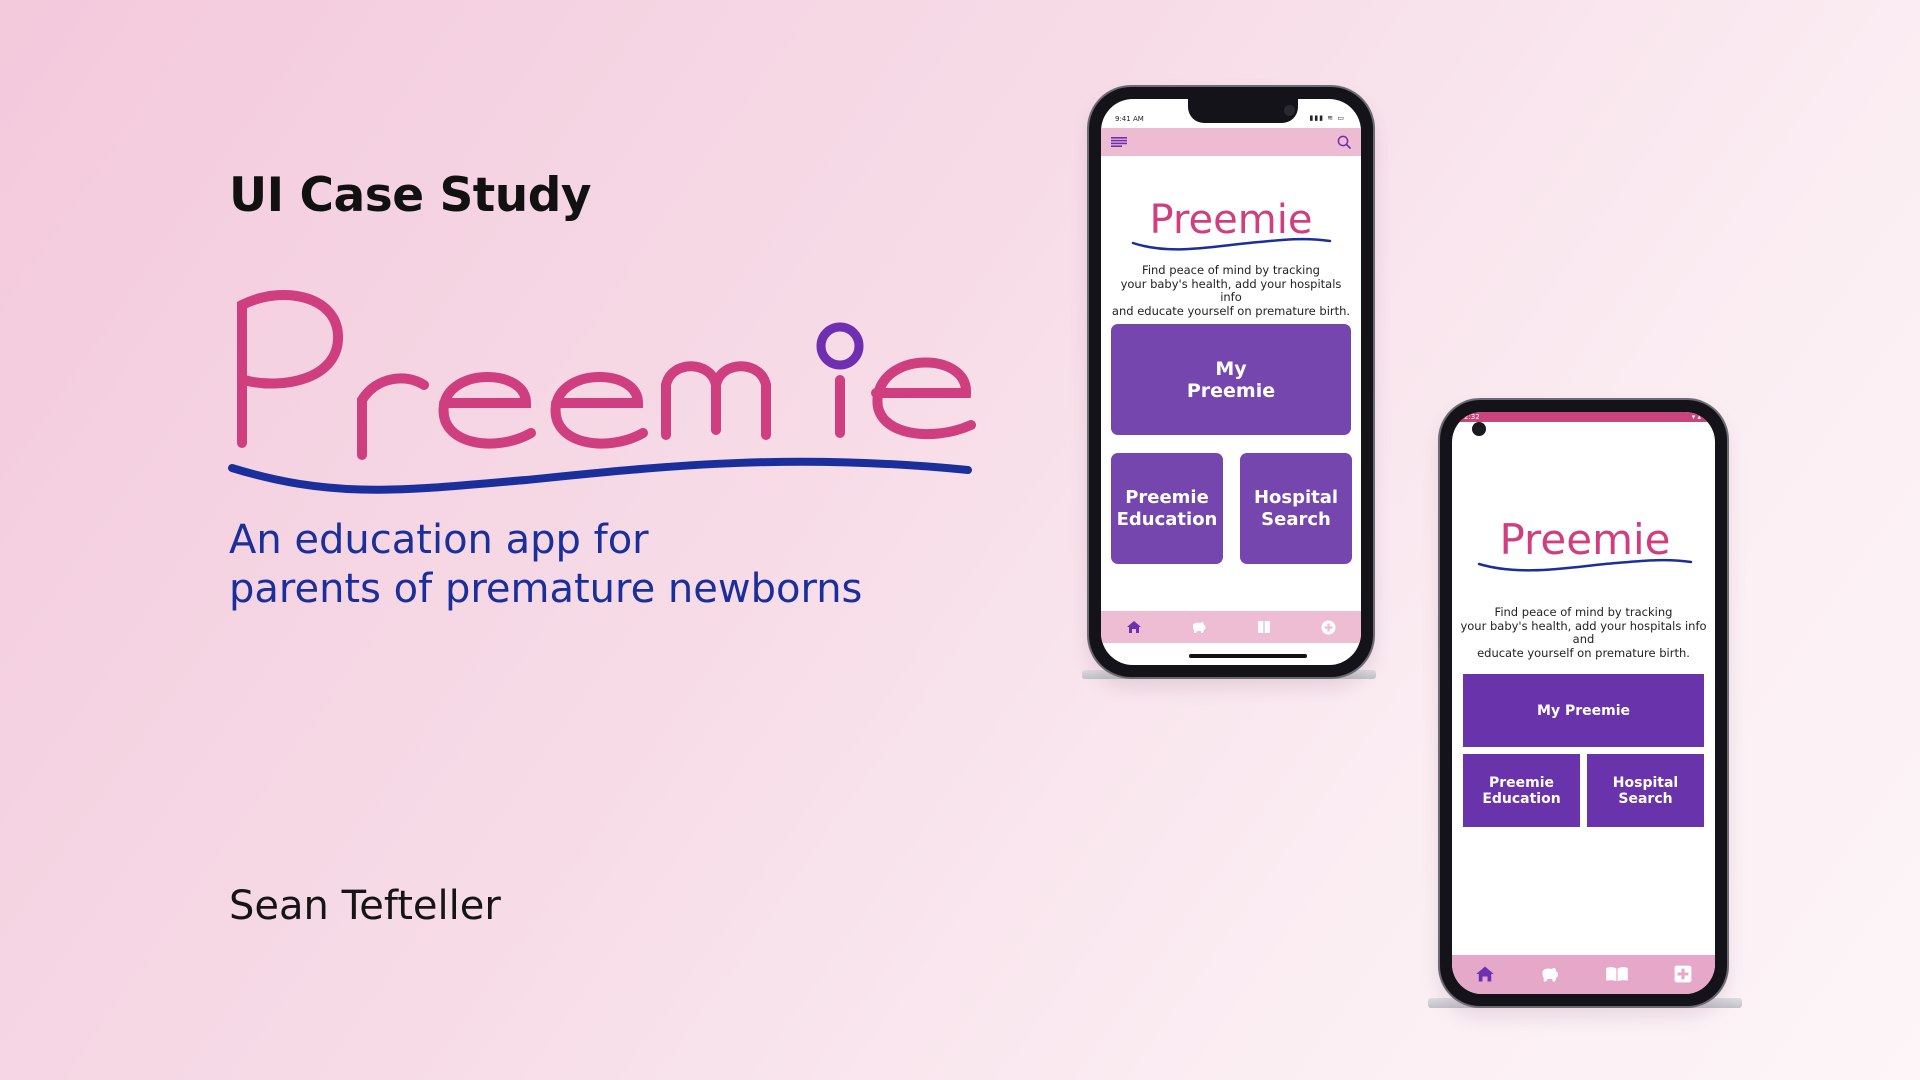 The height and width of the screenshot is (1080, 1920). Describe the element at coordinates (410, 195) in the screenshot. I see `case-study-eyebrow: UI Case Study` at that location.